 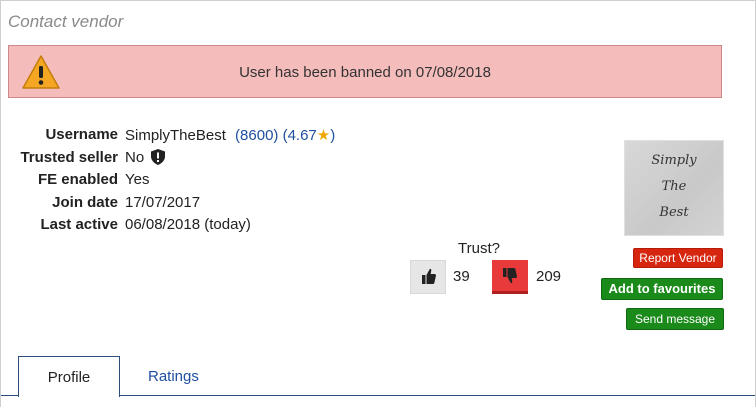 What do you see at coordinates (85, 202) in the screenshot?
I see `join-date-label: Join date` at bounding box center [85, 202].